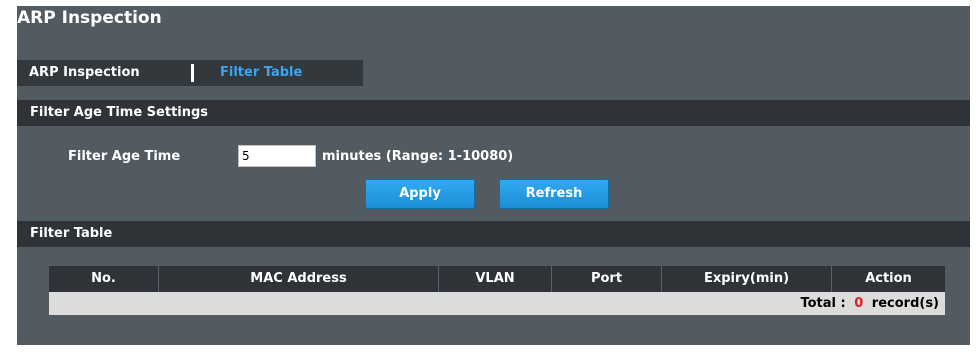 The width and height of the screenshot is (979, 353). What do you see at coordinates (888, 278) in the screenshot?
I see `column-header-action: Action` at bounding box center [888, 278].